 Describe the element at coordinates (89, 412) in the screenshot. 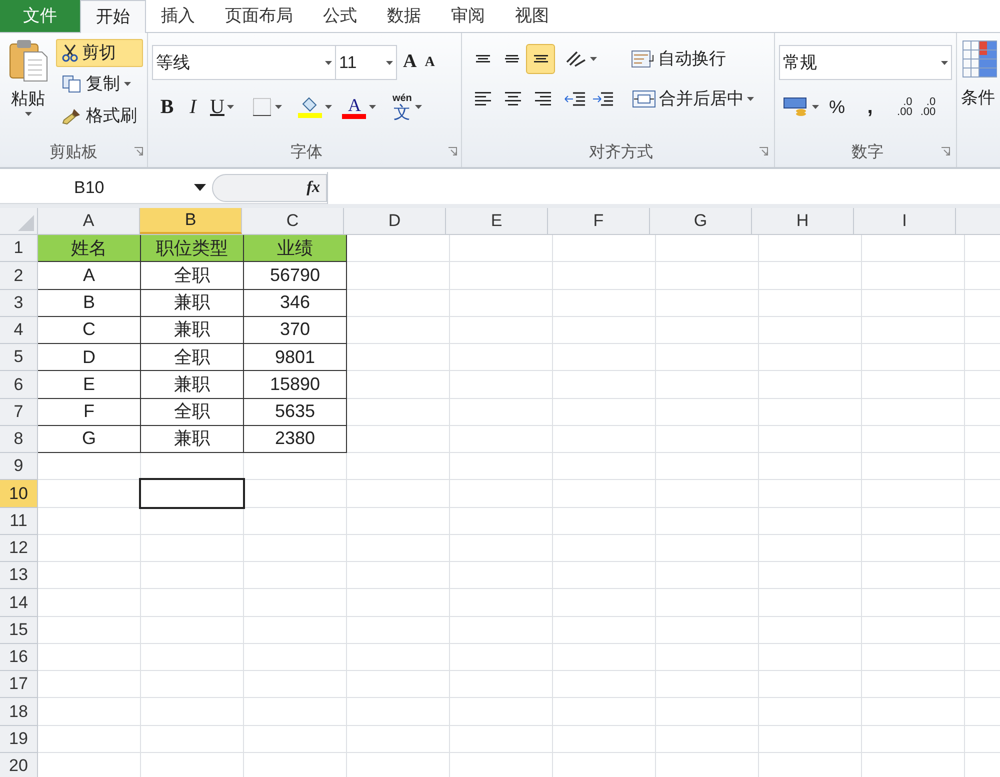

I see `table-cell-text: F` at that location.